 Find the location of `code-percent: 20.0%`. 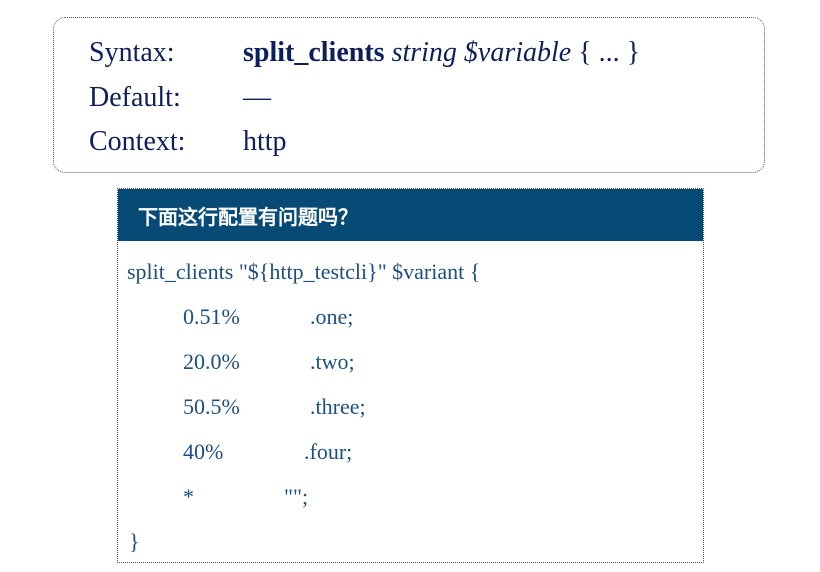

code-percent: 20.0% is located at coordinates (211, 361).